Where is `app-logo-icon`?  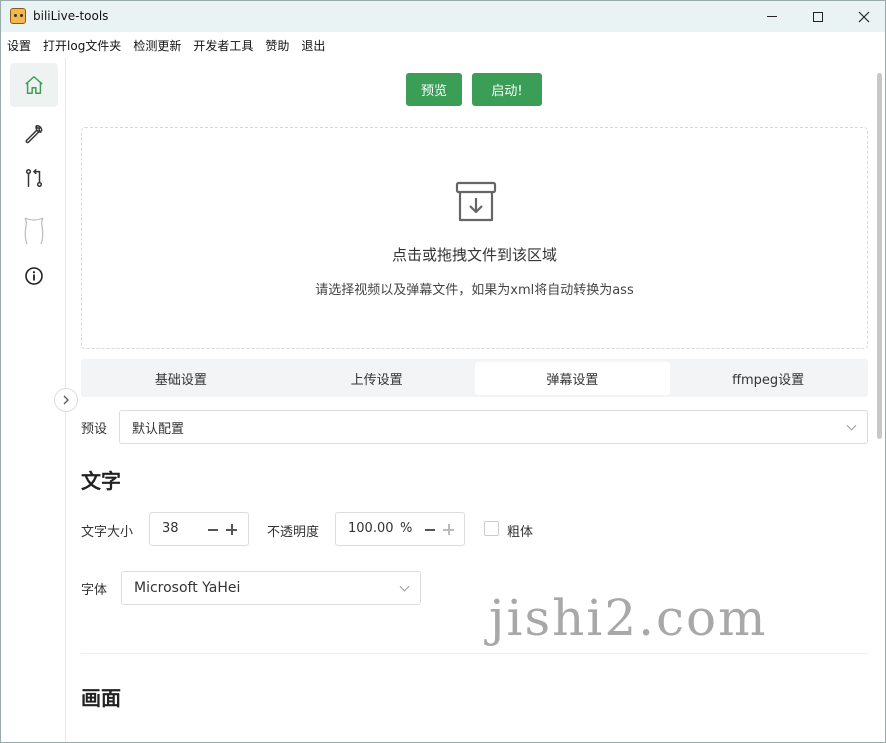
app-logo-icon is located at coordinates (18, 16).